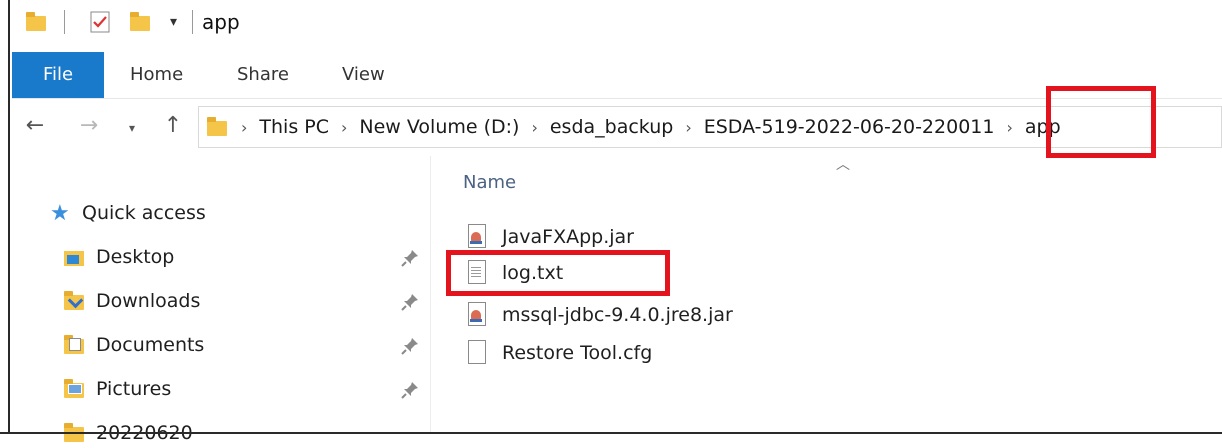 This screenshot has height=448, width=1222. Describe the element at coordinates (558, 273) in the screenshot. I see `highlight-box-log` at that location.